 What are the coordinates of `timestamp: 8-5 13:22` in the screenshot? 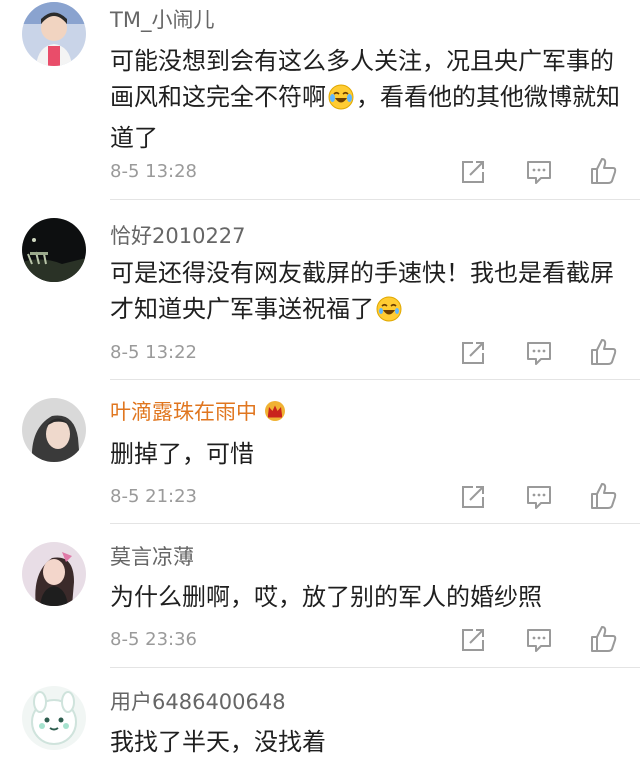 It's located at (153, 352).